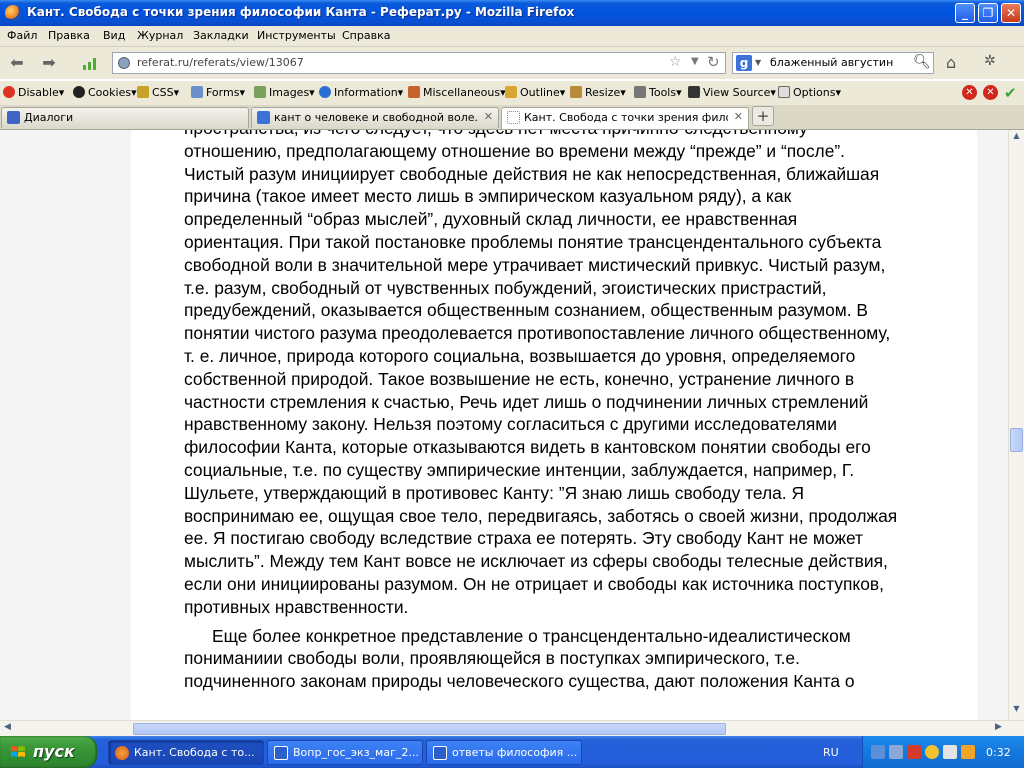  Describe the element at coordinates (784, 92) in the screenshot. I see `options-icon` at that location.